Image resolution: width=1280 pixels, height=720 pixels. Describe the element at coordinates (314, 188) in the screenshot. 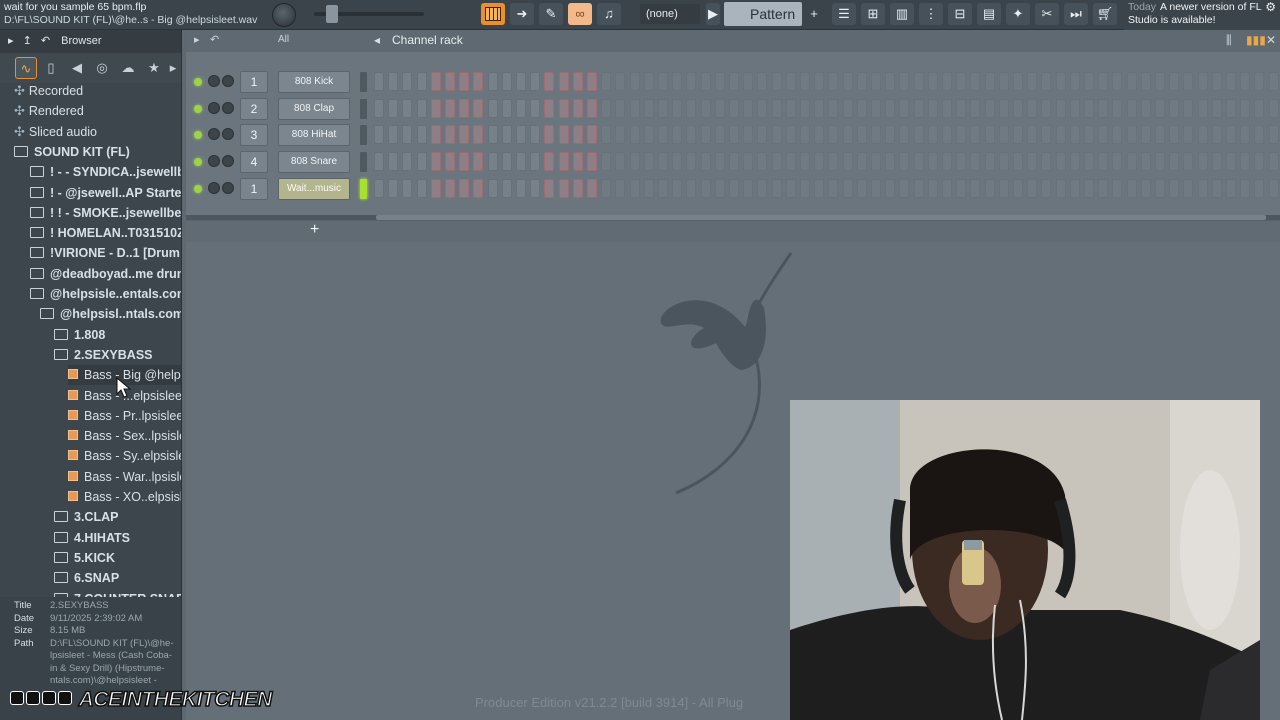

I see `channel-name-button: Wait...music` at that location.